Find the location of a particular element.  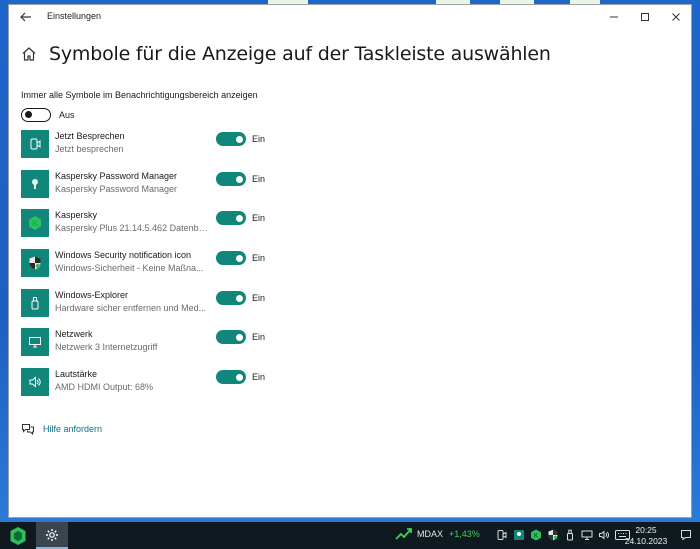

clock-date: 24.10.2023 is located at coordinates (646, 541).